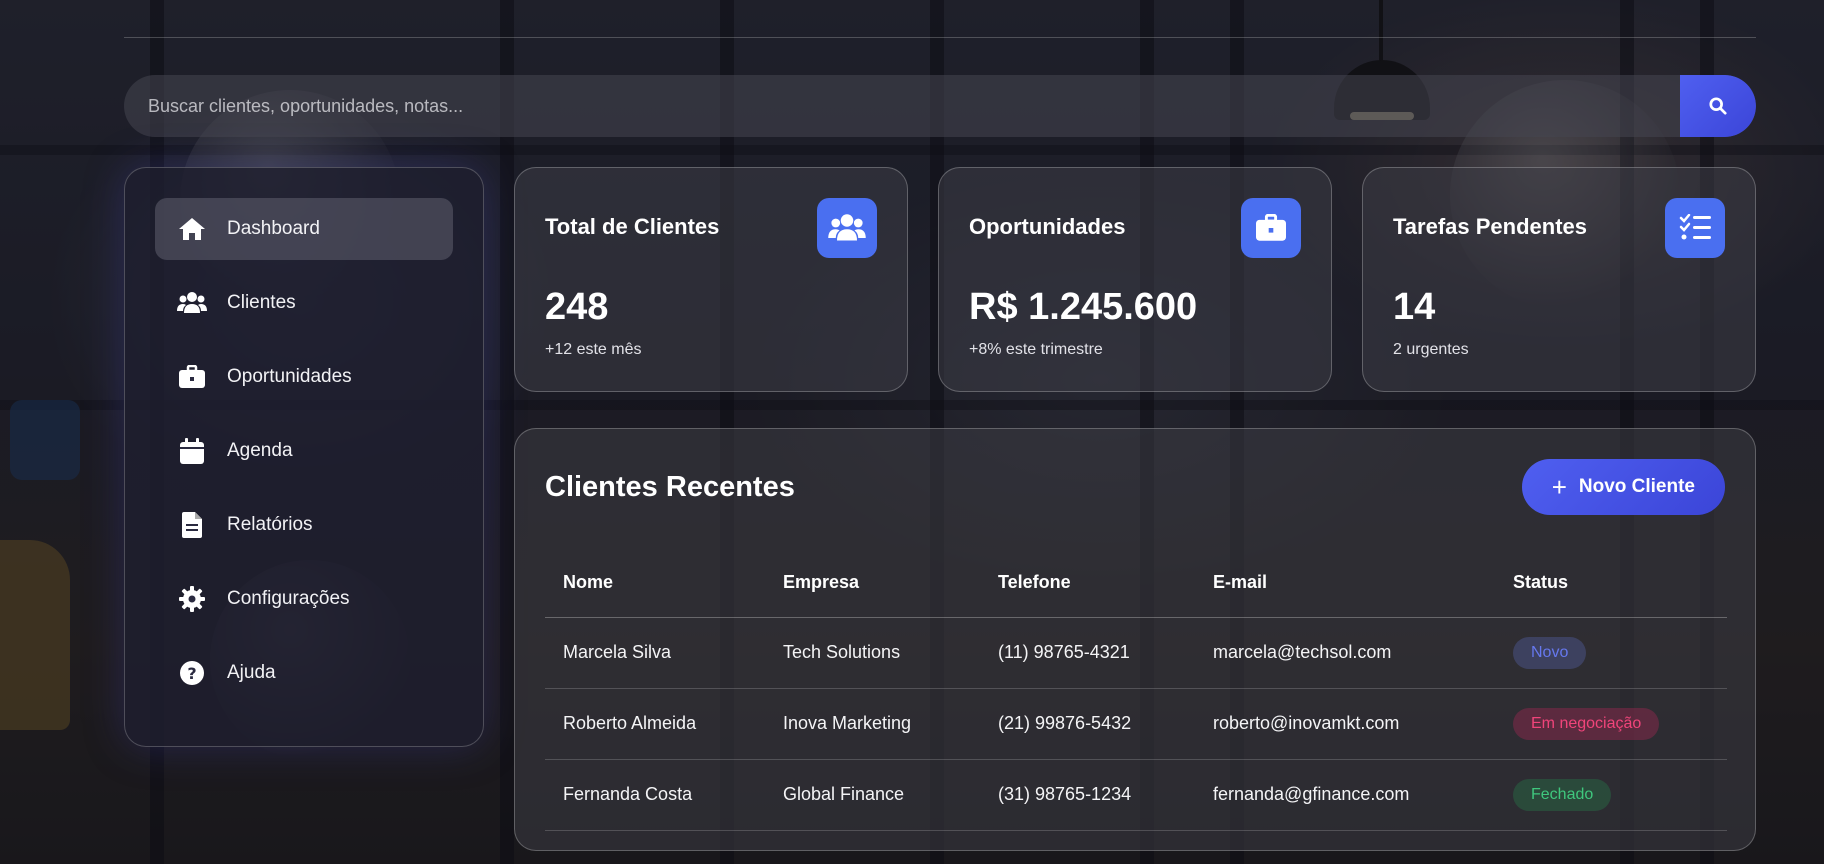  I want to click on search-input, so click(902, 106).